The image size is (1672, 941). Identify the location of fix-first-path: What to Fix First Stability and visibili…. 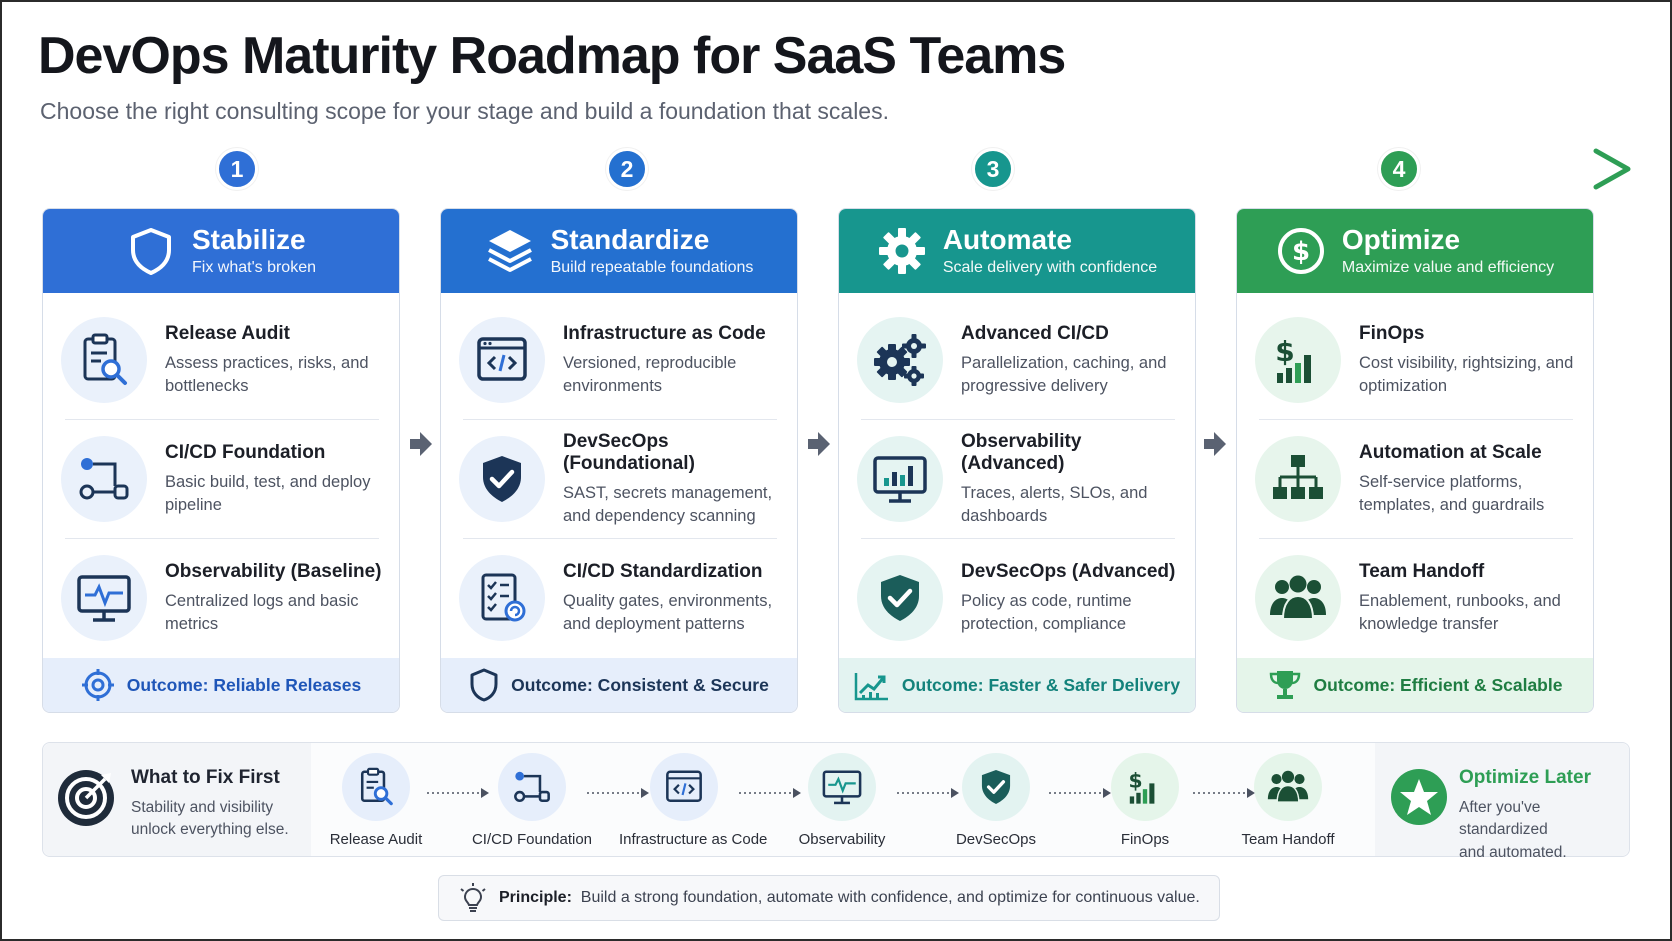
(836, 801).